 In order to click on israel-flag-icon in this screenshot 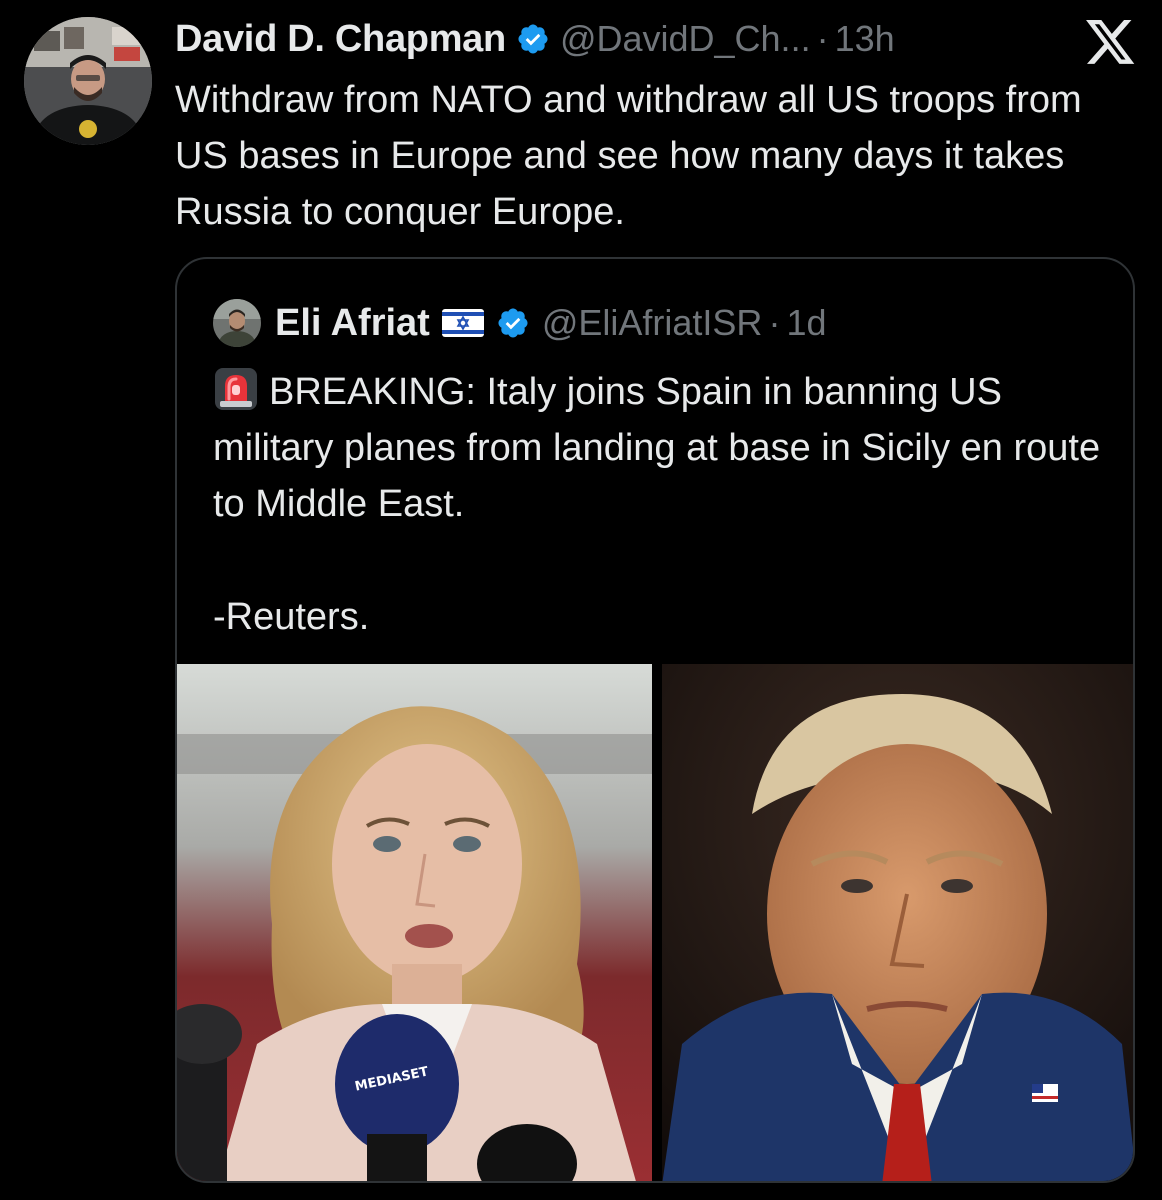, I will do `click(462, 323)`.